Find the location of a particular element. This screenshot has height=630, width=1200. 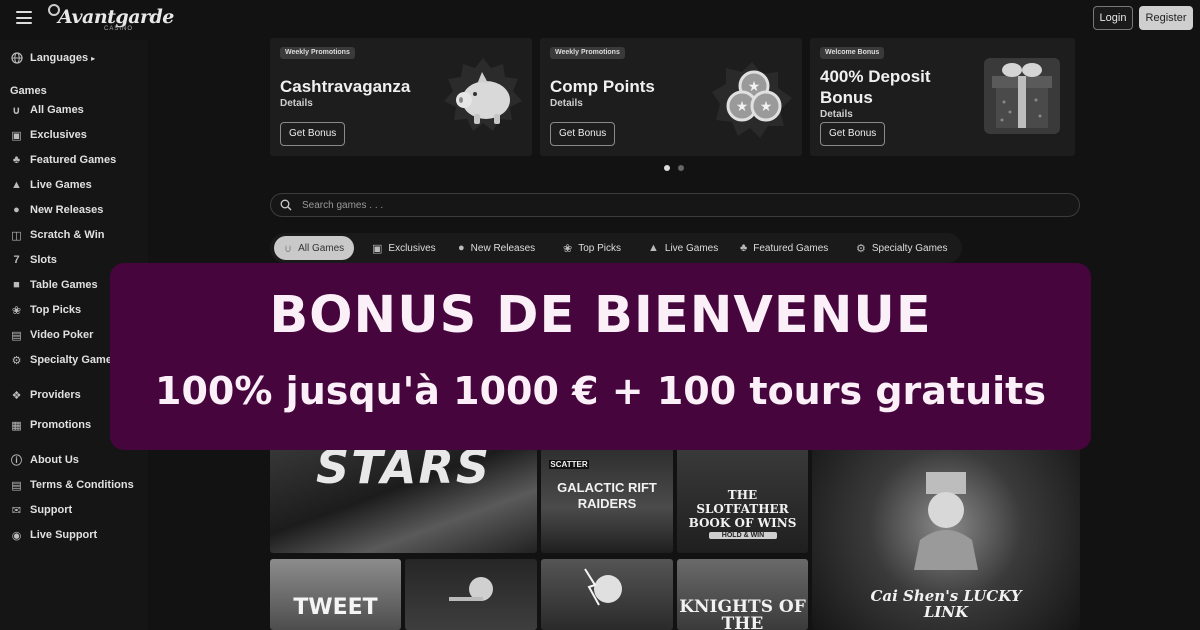

top-bar: Avantgarde CASINO Login Register is located at coordinates (600, 18).